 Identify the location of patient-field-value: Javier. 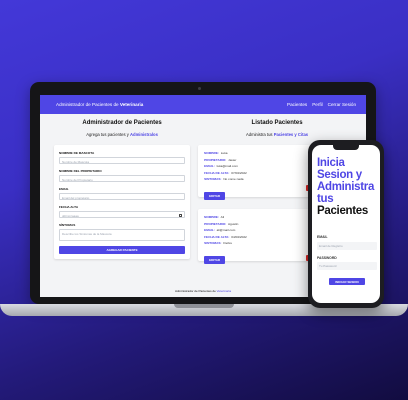
(232, 159).